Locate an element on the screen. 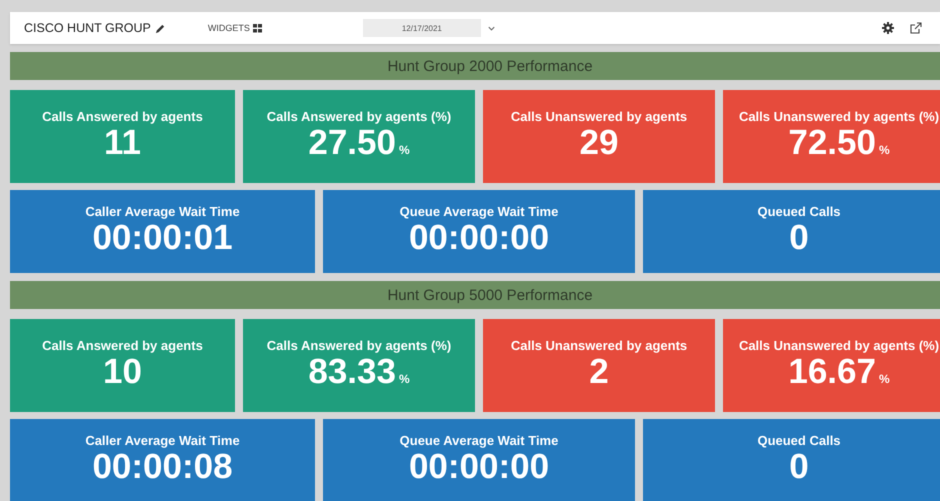 This screenshot has height=501, width=940. metric-value: 2 is located at coordinates (599, 372).